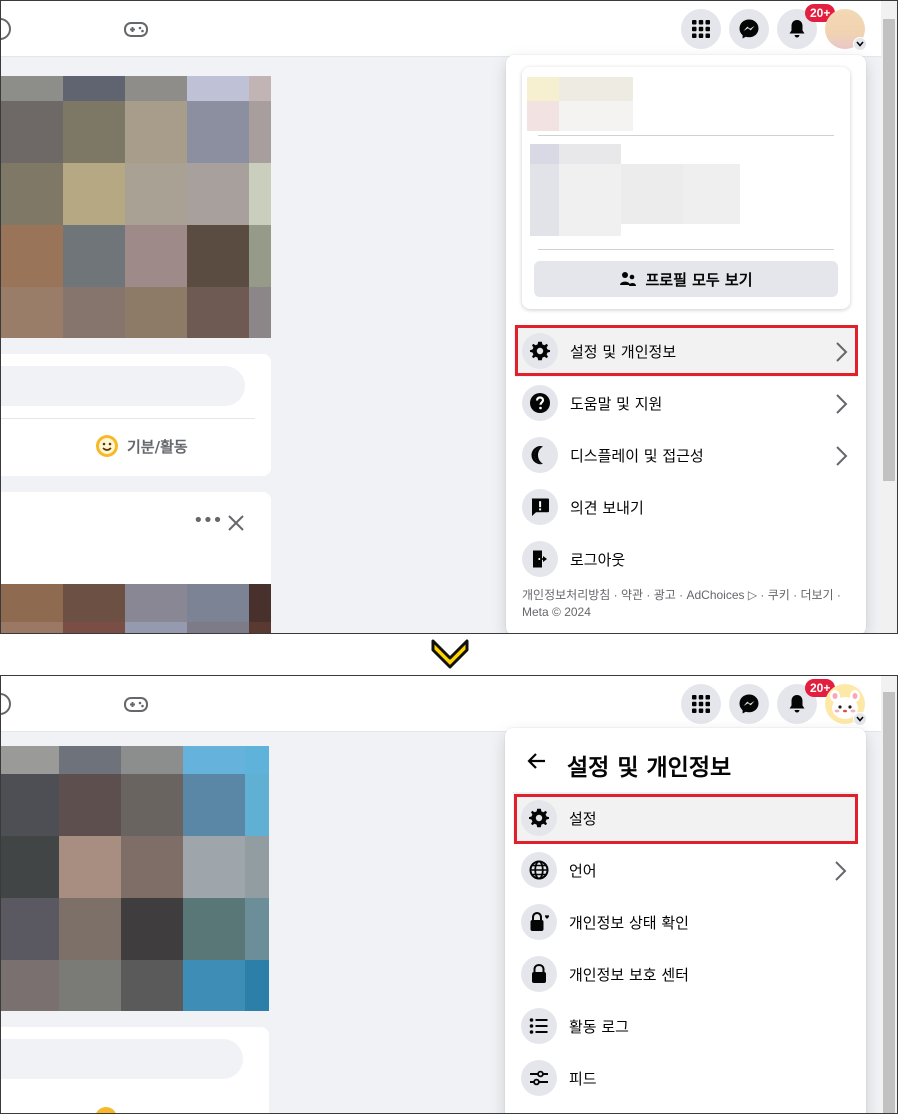  What do you see at coordinates (539, 870) in the screenshot?
I see `globe-icon` at bounding box center [539, 870].